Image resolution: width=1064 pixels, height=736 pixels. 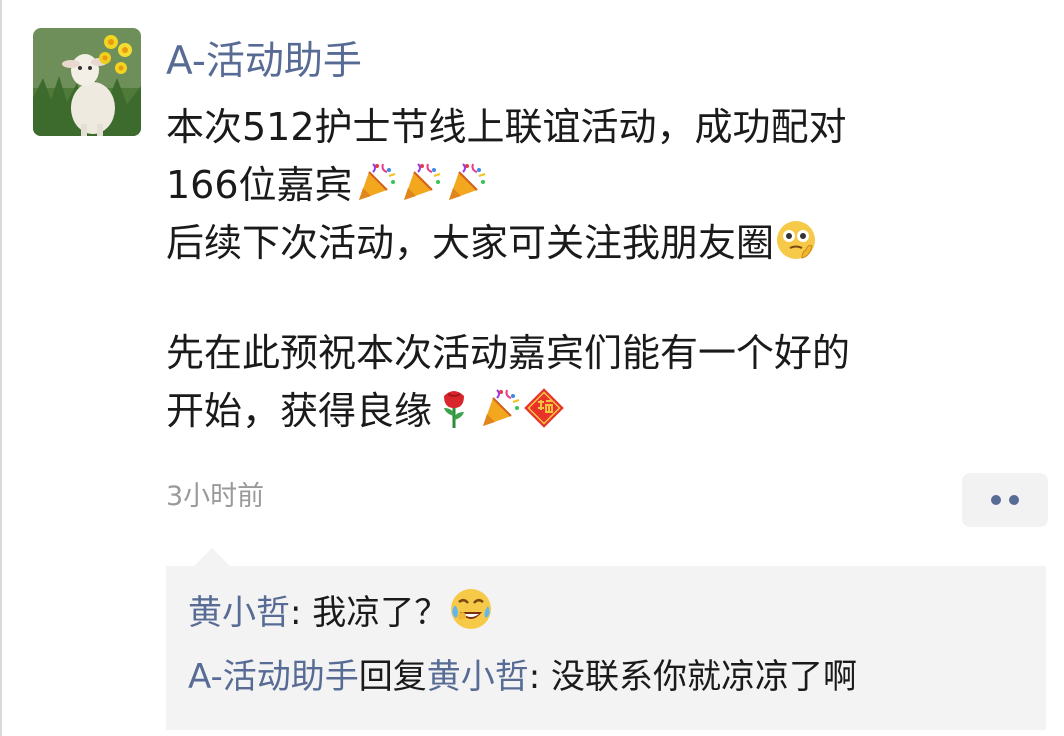 What do you see at coordinates (212, 557) in the screenshot?
I see `comments-arrow` at bounding box center [212, 557].